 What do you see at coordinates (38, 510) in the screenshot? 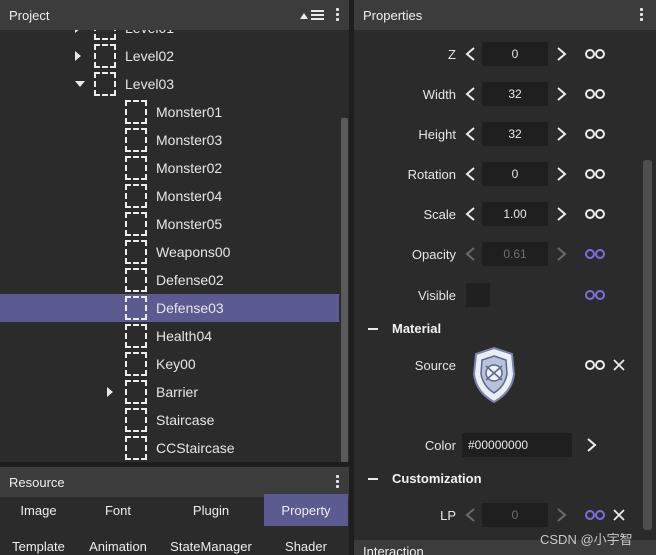
I see `resource-tab-image: Image` at bounding box center [38, 510].